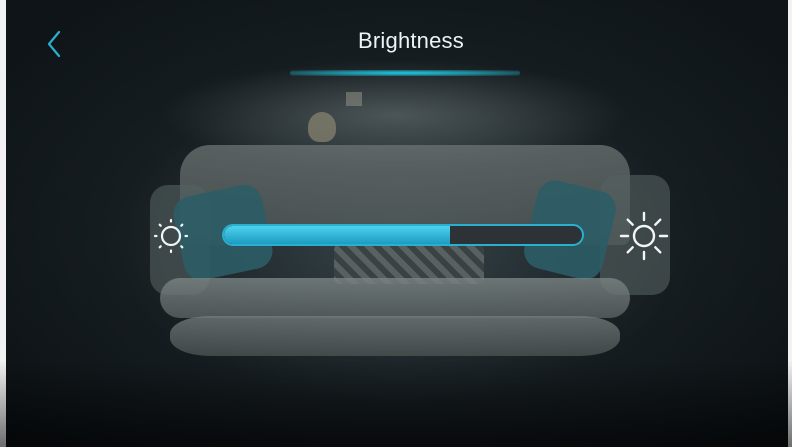 The image size is (792, 447). What do you see at coordinates (354, 99) in the screenshot?
I see `background-wall-decor-small` at bounding box center [354, 99].